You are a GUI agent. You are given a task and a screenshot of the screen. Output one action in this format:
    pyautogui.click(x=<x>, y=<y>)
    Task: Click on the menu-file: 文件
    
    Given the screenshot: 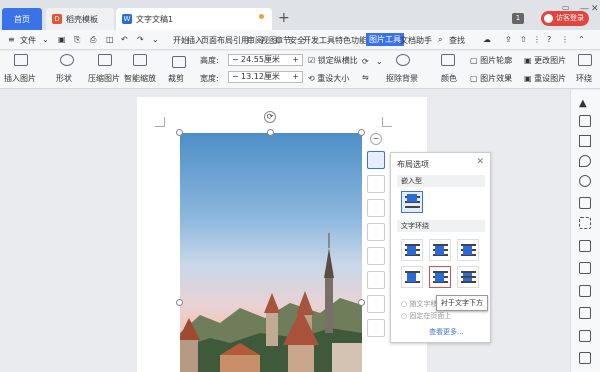 What is the action you would take?
    pyautogui.click(x=28, y=40)
    